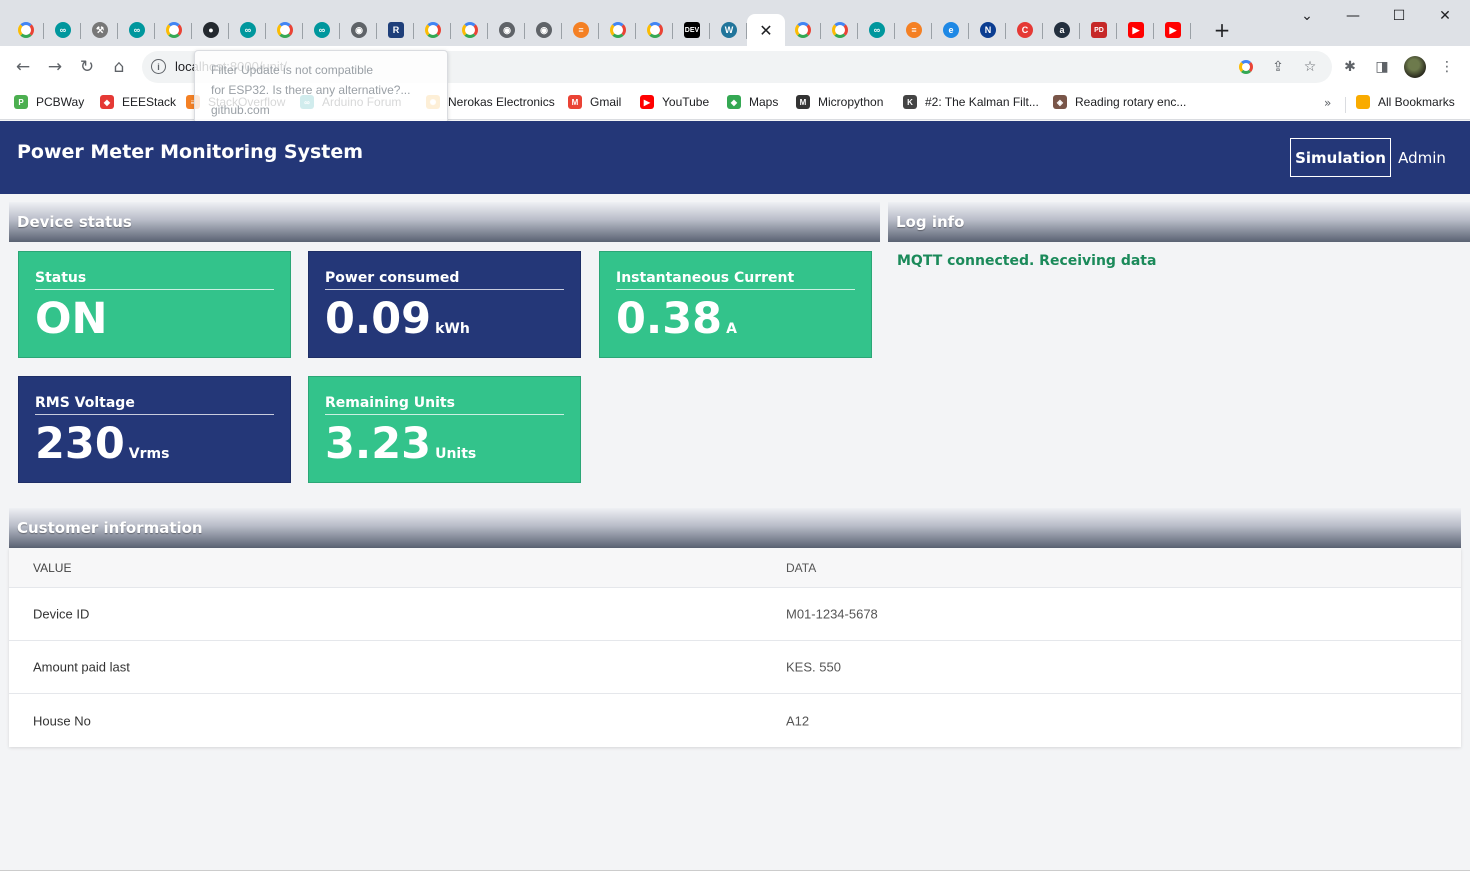 Image resolution: width=1470 pixels, height=879 pixels. Describe the element at coordinates (951, 30) in the screenshot. I see `browser-tab: e` at that location.